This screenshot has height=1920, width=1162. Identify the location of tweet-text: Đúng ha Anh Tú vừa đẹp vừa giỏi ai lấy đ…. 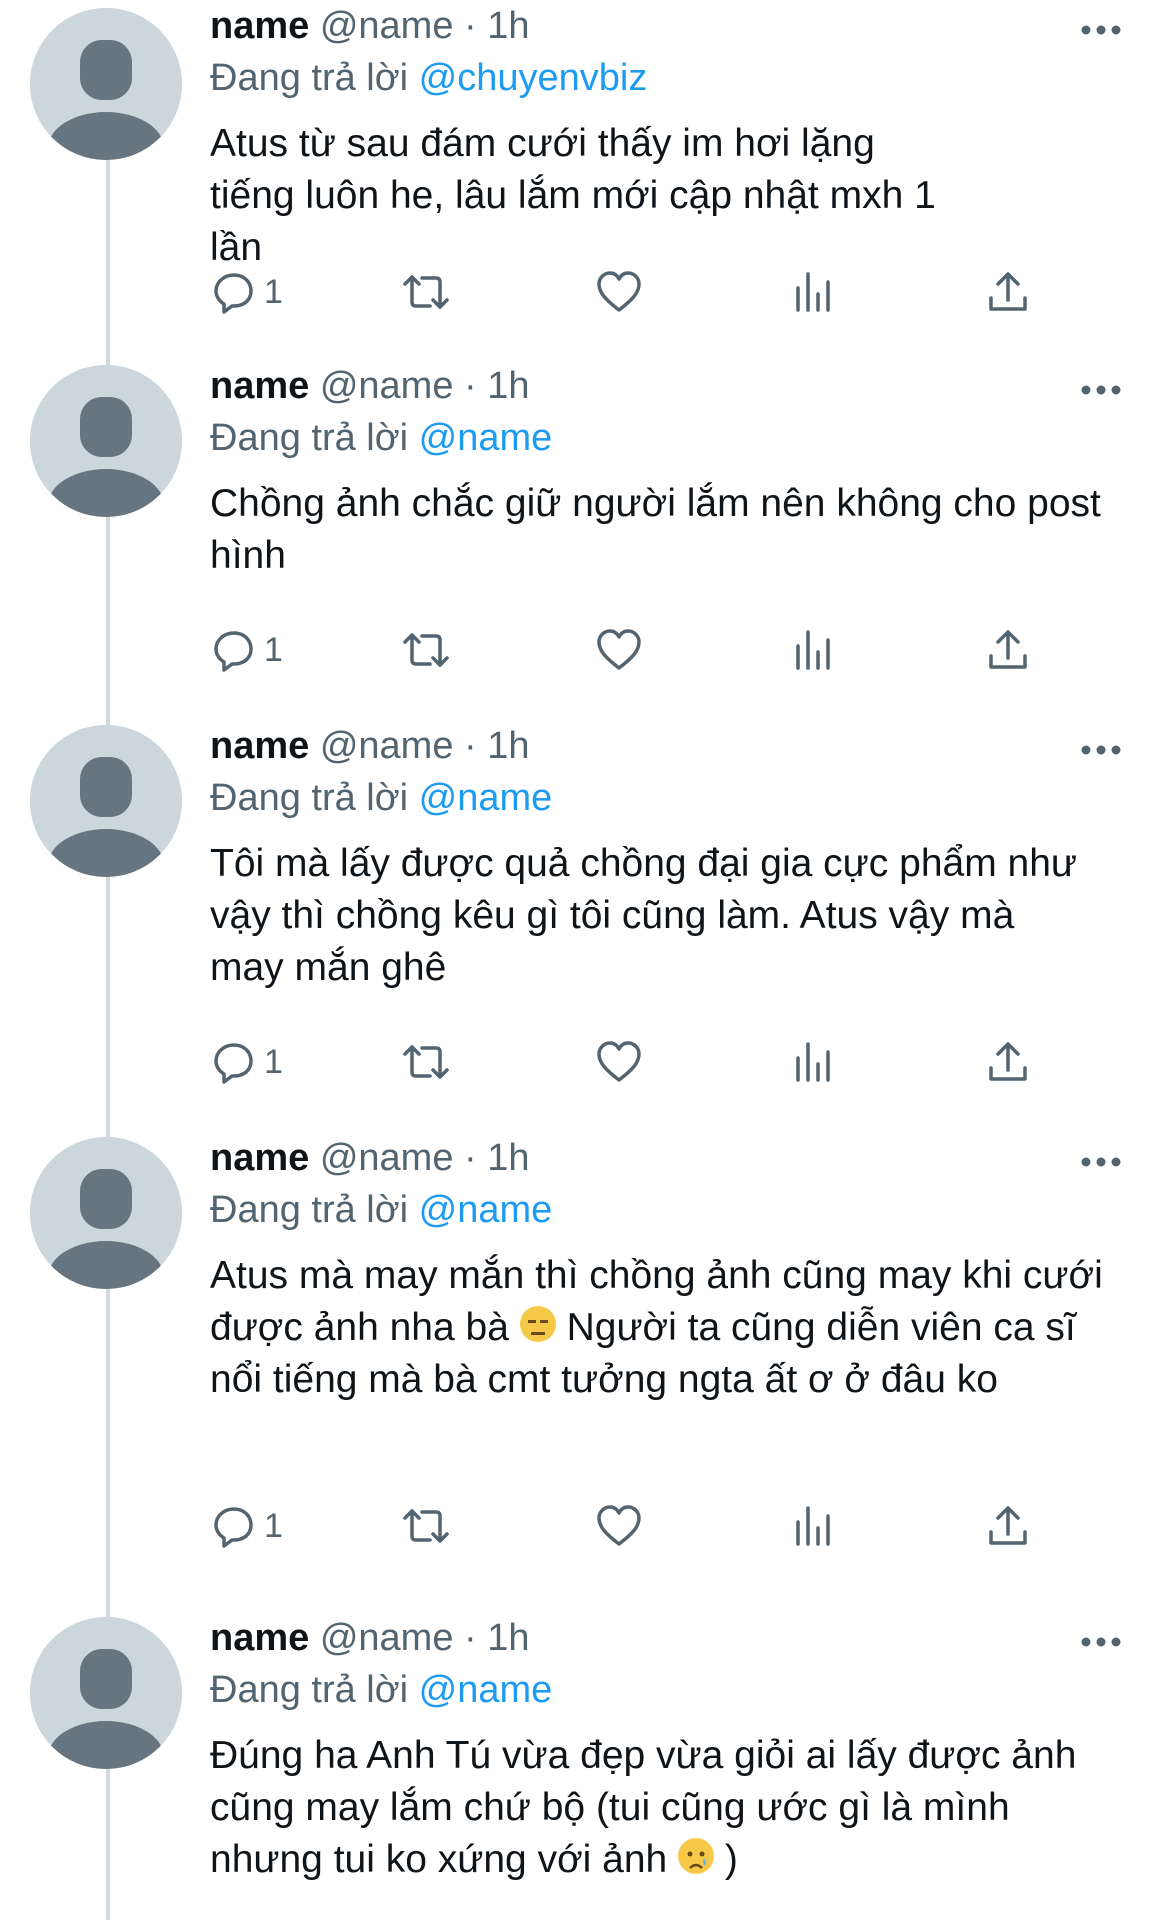
(660, 1808).